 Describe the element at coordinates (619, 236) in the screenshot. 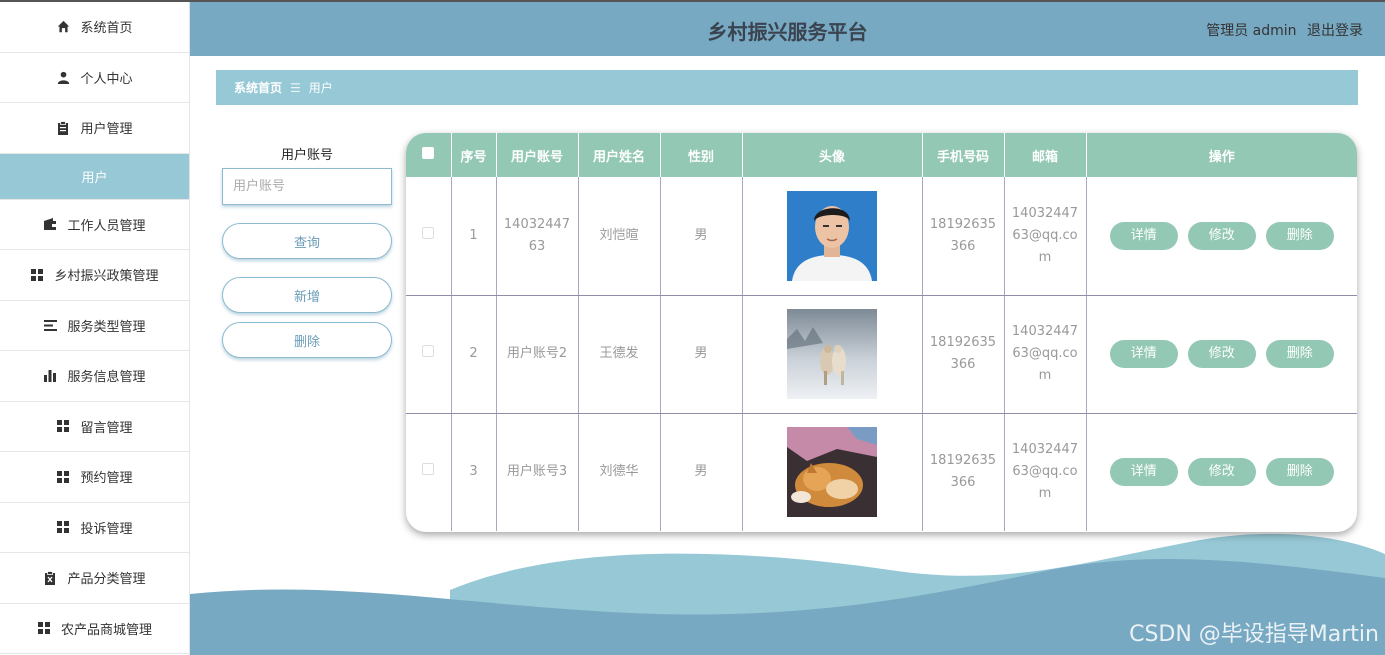

I see `row-name: 刘恺暄` at that location.